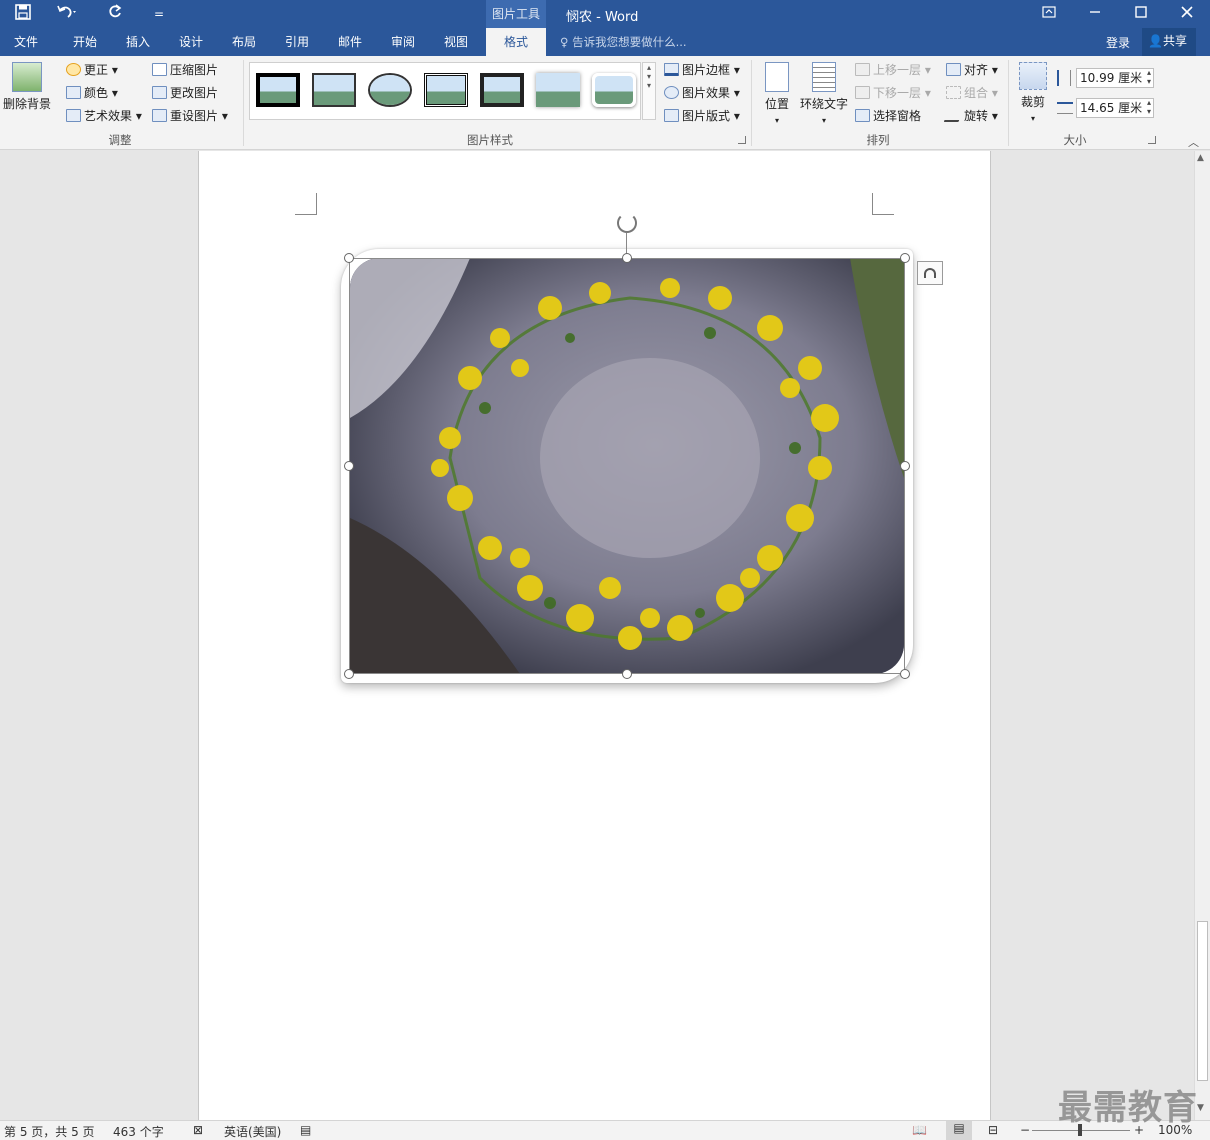  What do you see at coordinates (1049, 14) in the screenshot?
I see `ribbon-display-options-icon` at bounding box center [1049, 14].